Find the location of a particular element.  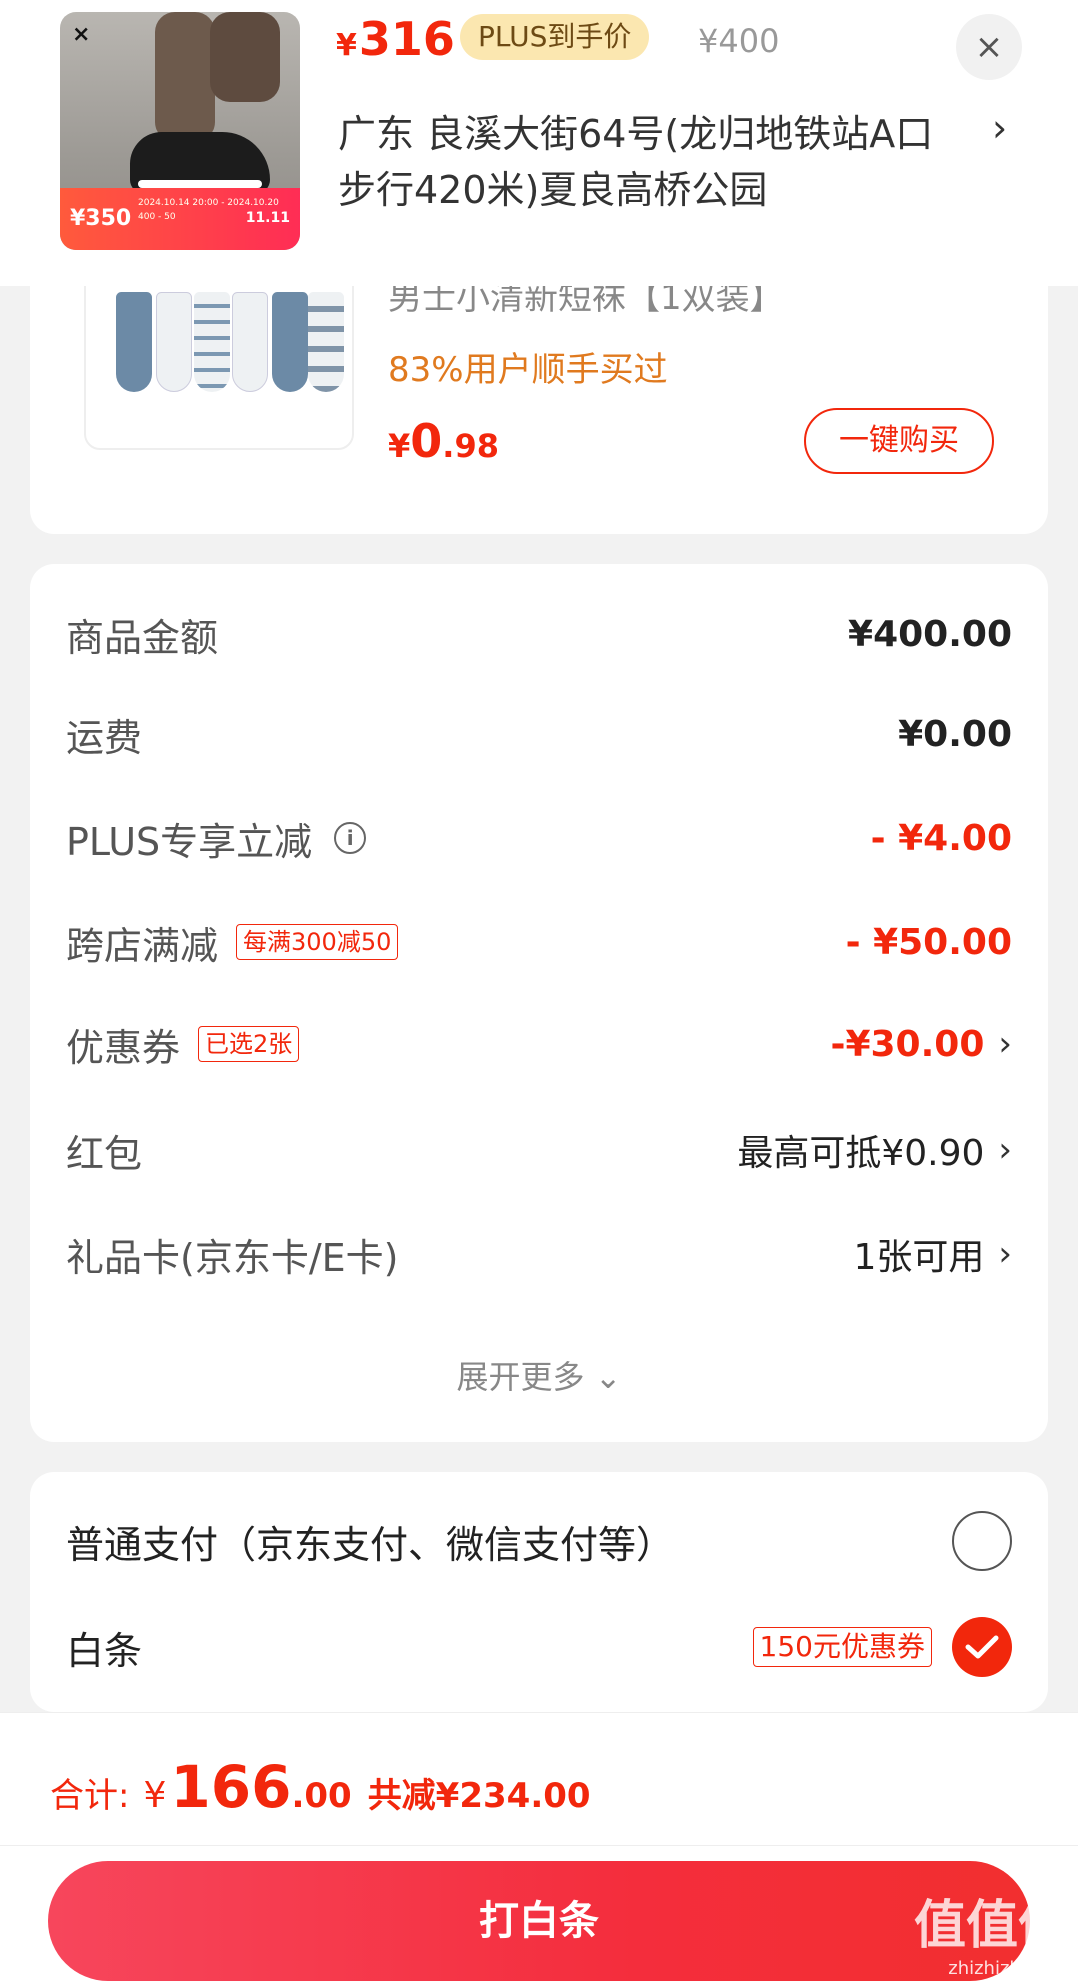

payment-option-baitiao: 白条 150元优惠券 is located at coordinates (539, 1647).